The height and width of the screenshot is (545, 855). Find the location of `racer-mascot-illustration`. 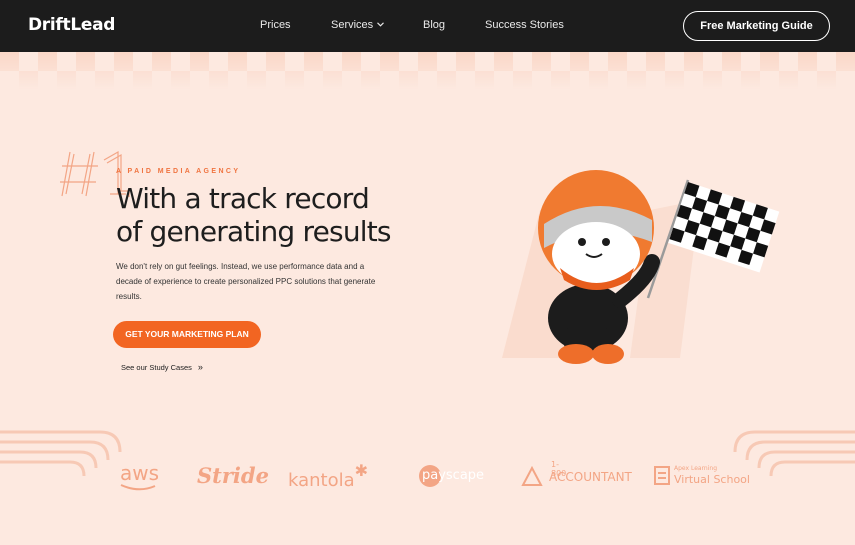

racer-mascot-illustration is located at coordinates (641, 267).